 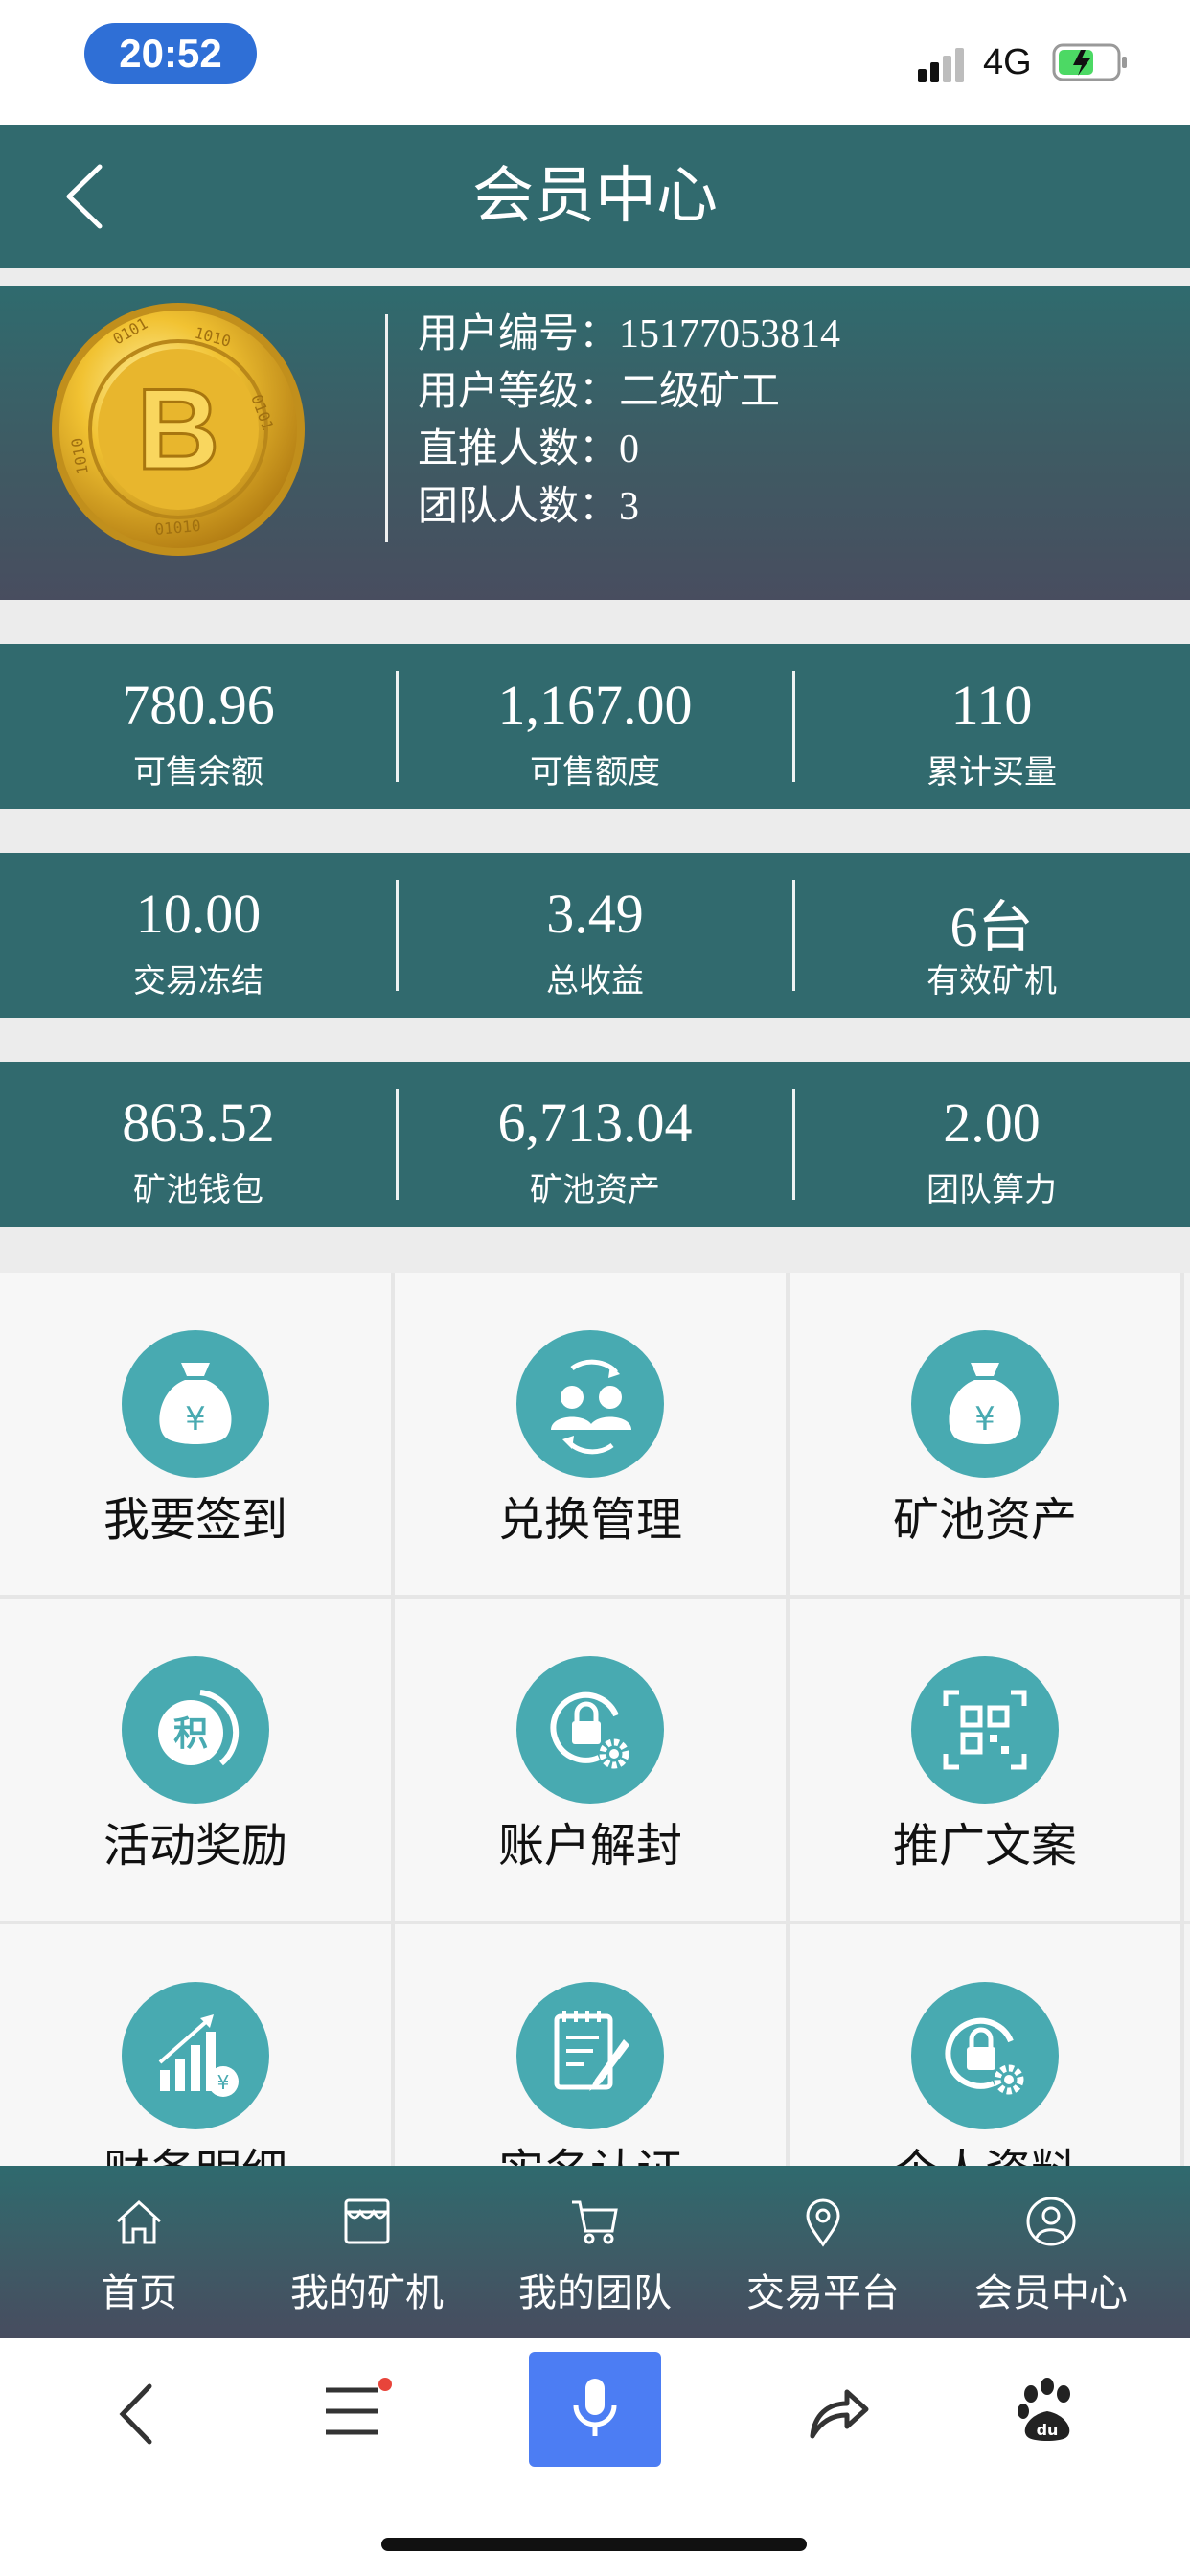 I want to click on stat-pool-assets: 6,713.04 矿池资产, so click(x=595, y=1144).